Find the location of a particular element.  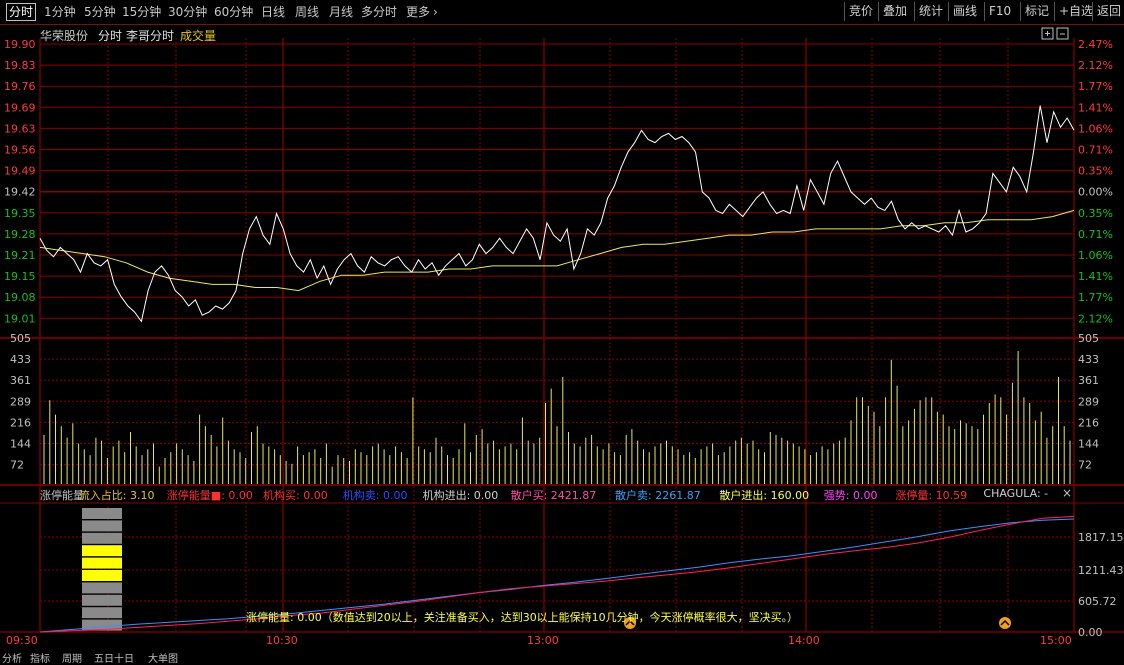

tab-auction: 竞价 is located at coordinates (860, 11).